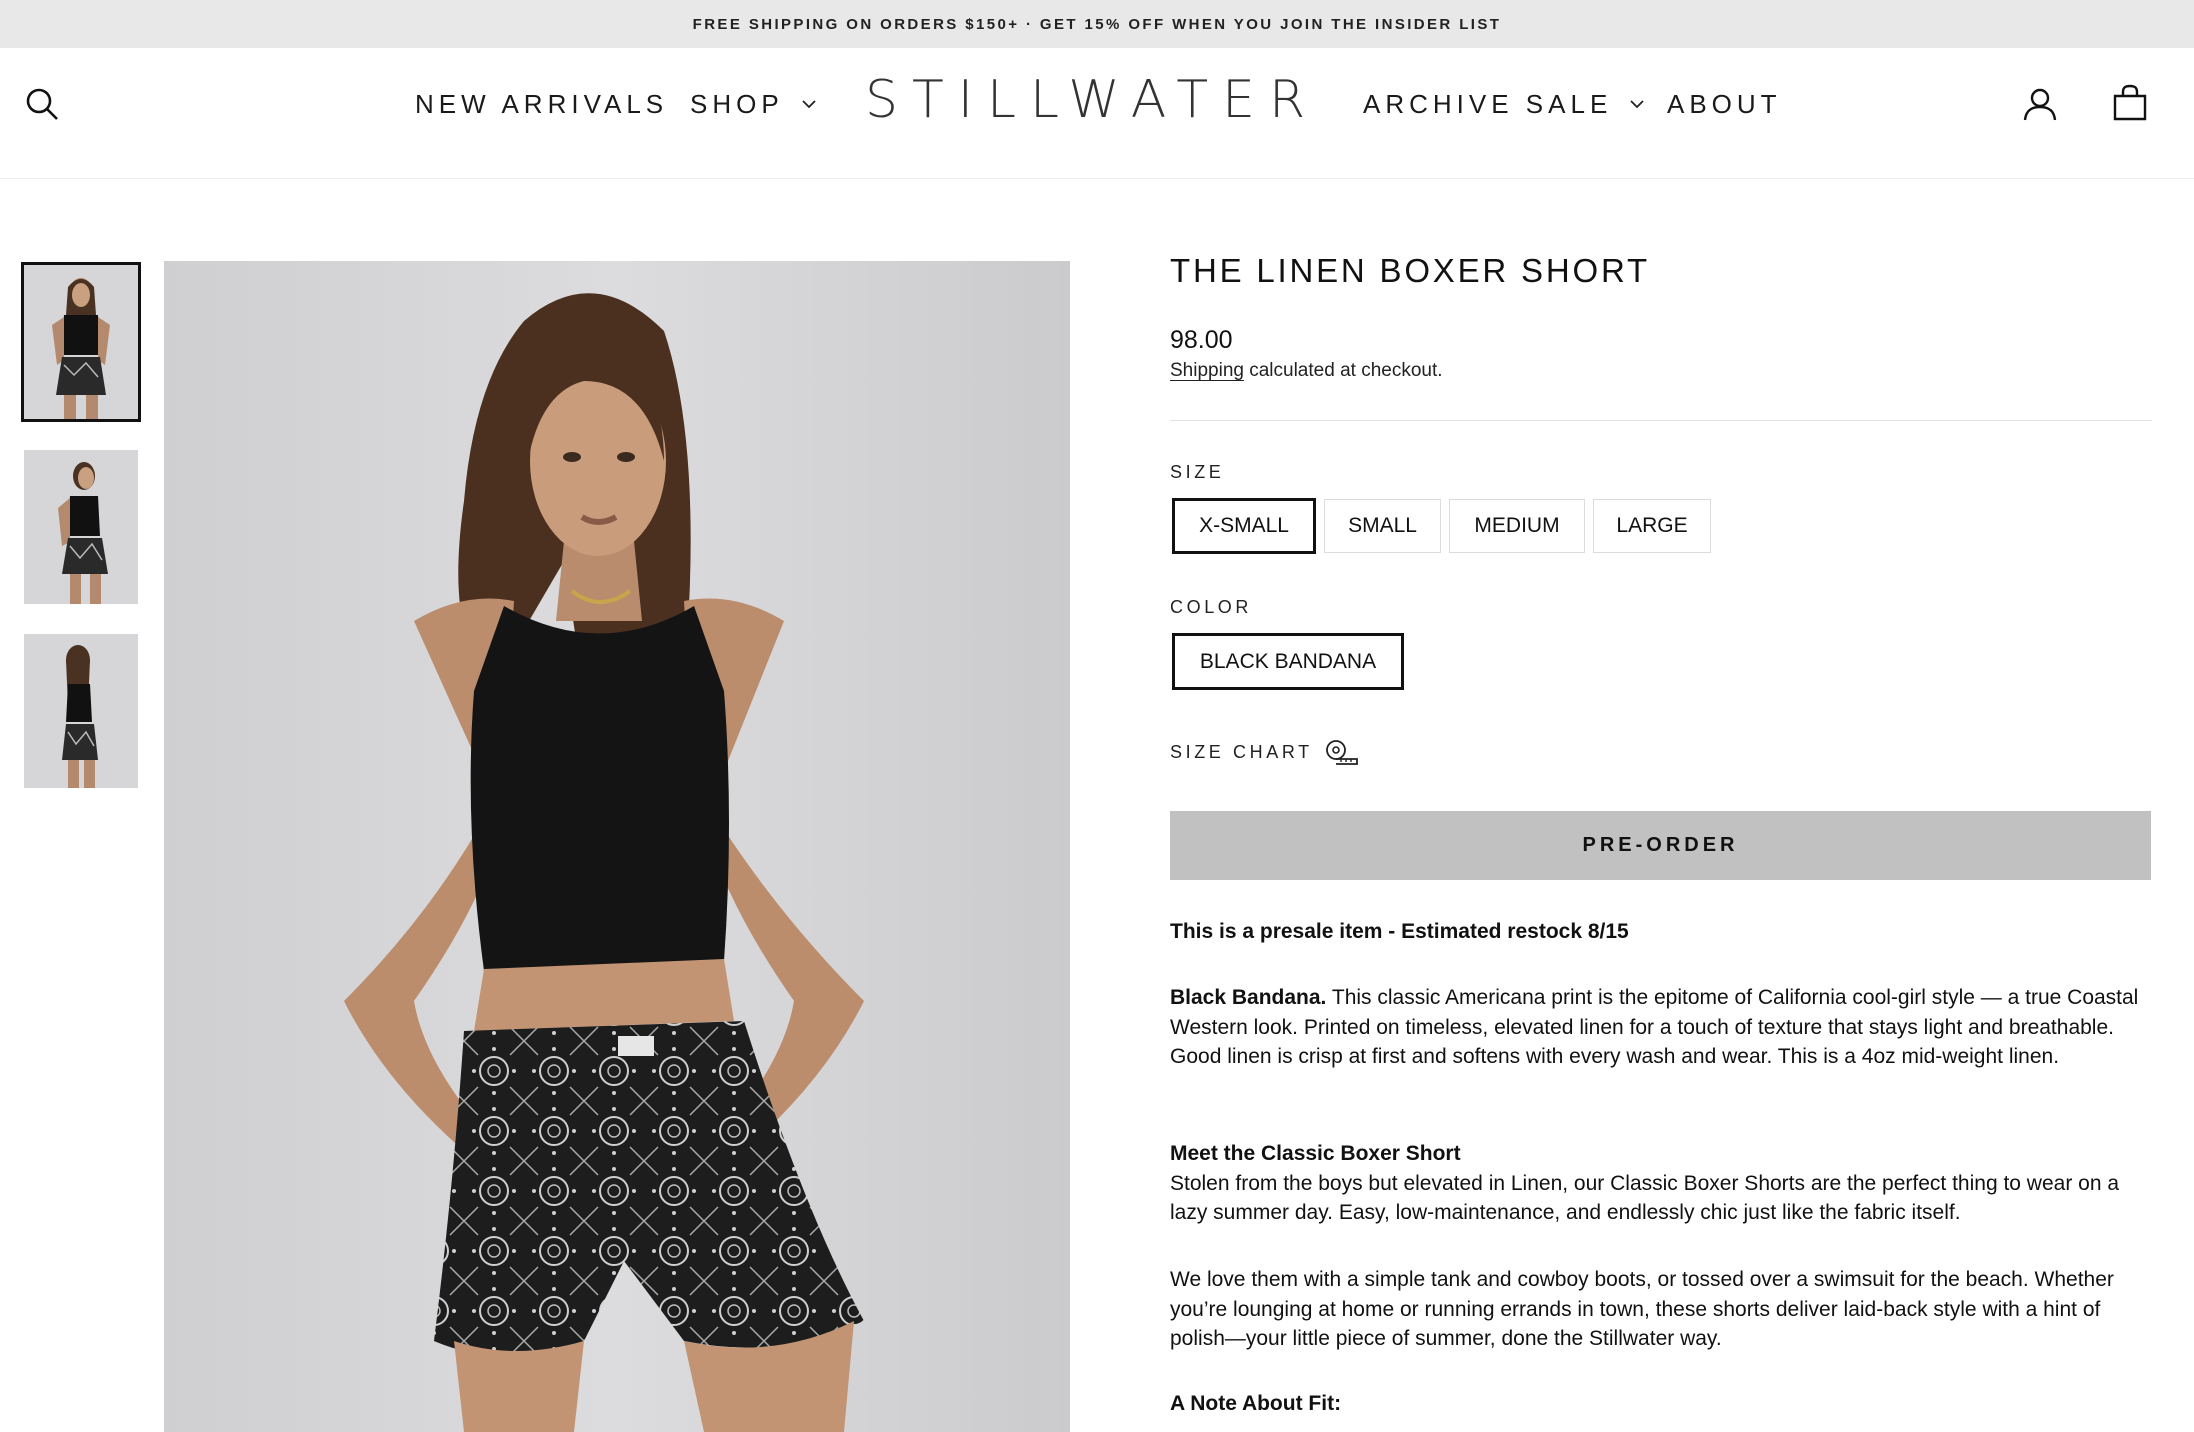 This screenshot has height=1432, width=2194. Describe the element at coordinates (2040, 104) in the screenshot. I see `account-icon` at that location.